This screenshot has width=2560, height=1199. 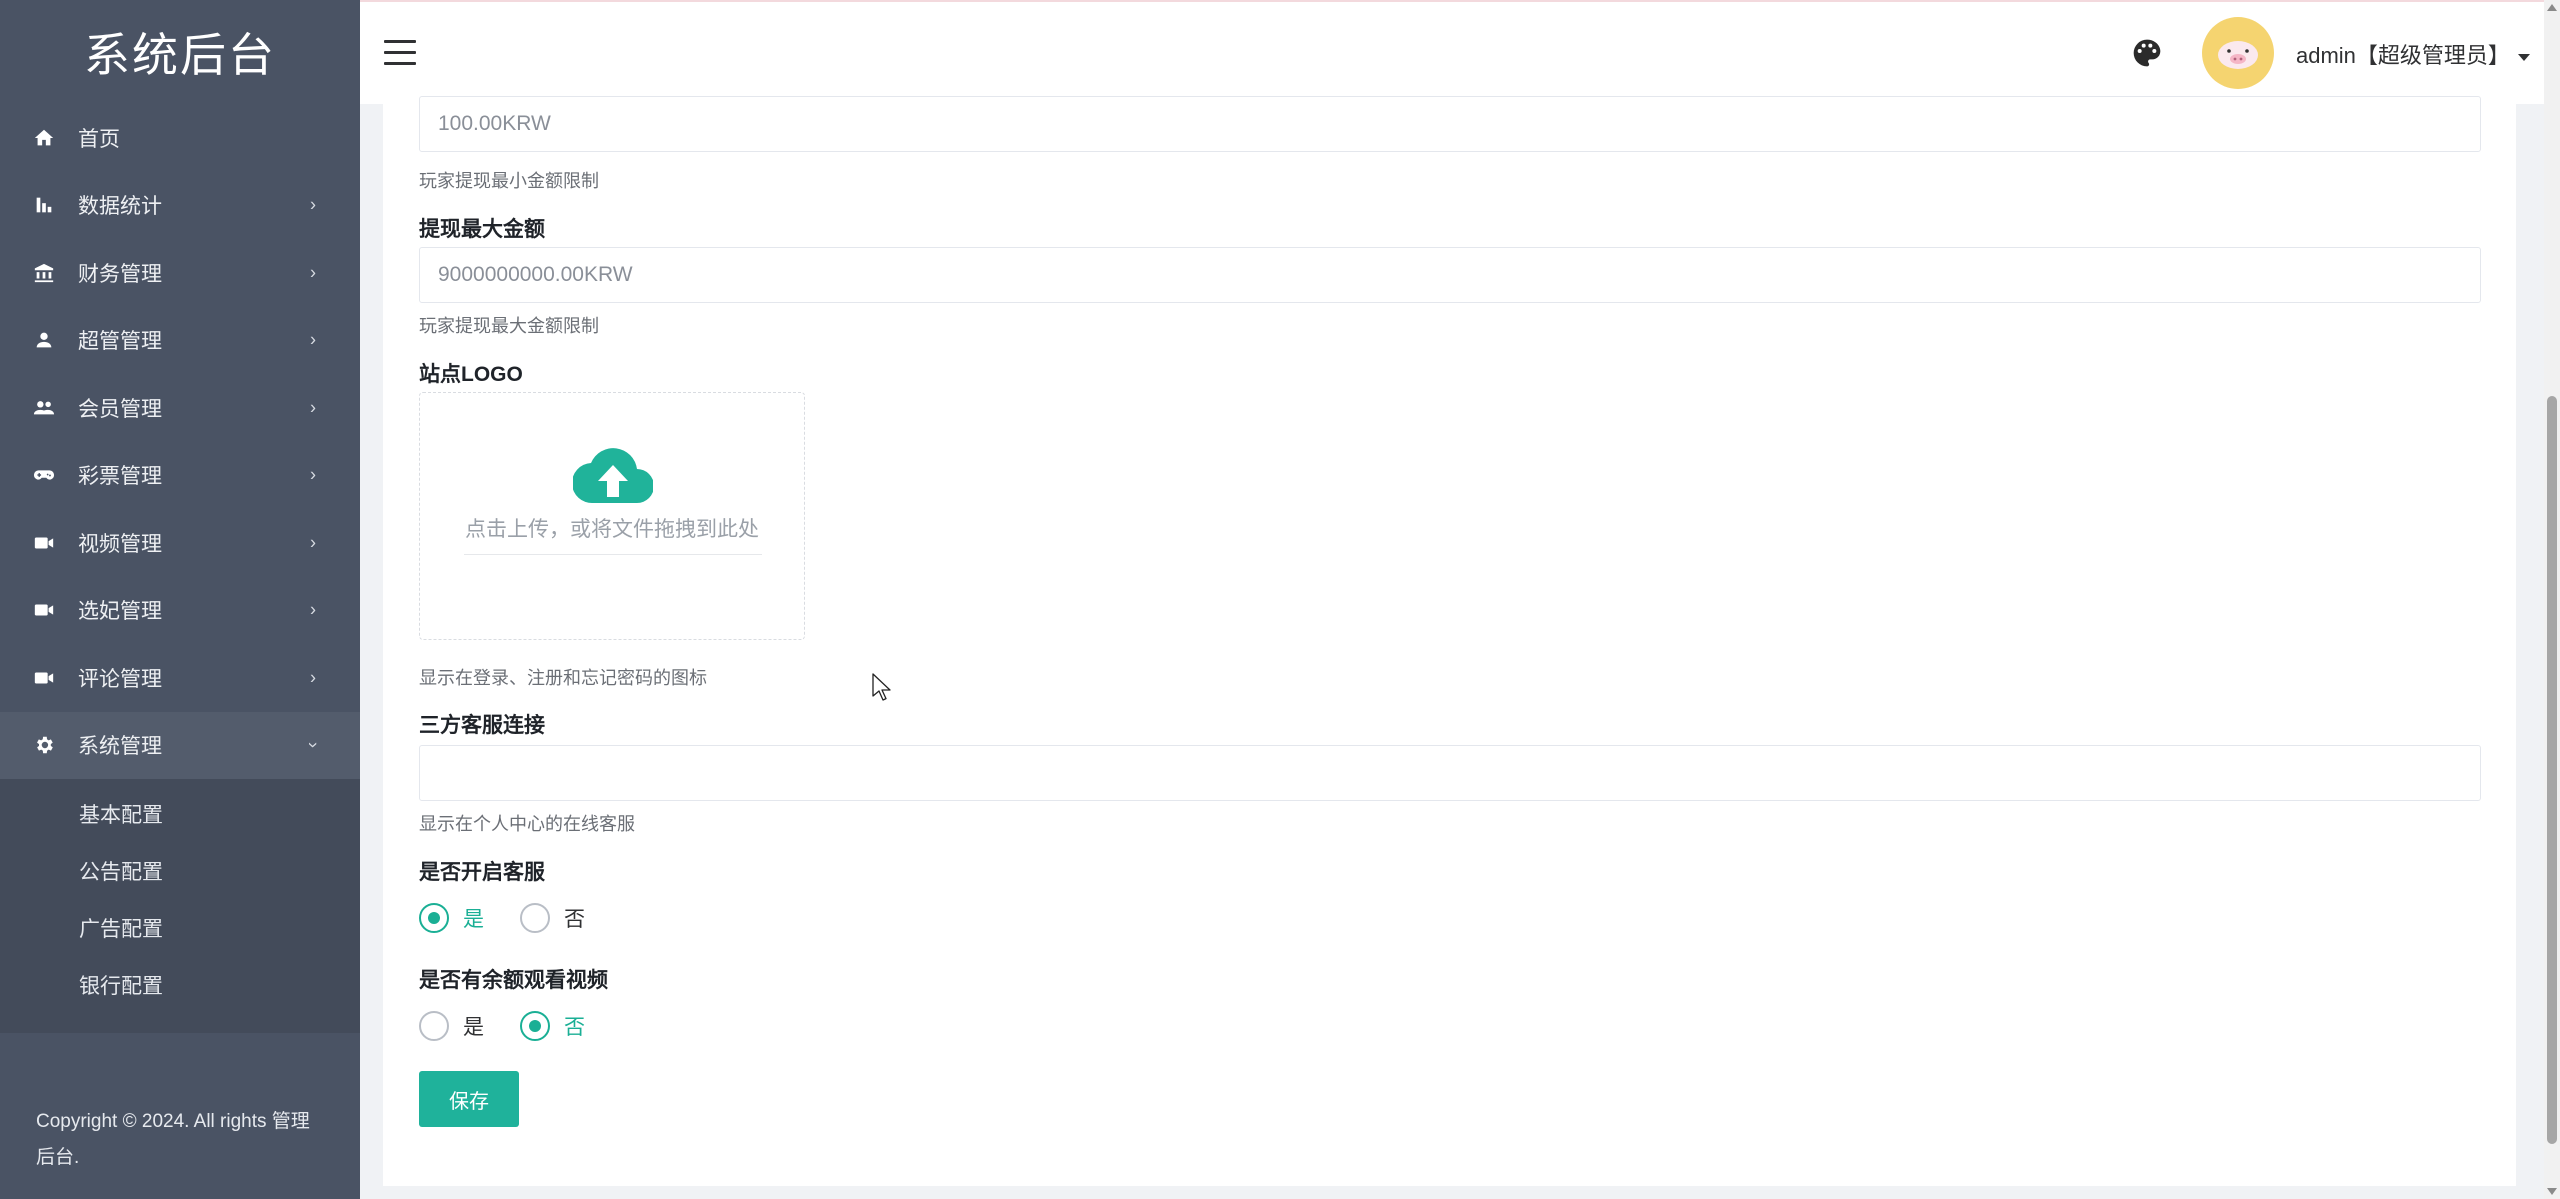 I want to click on sidebar-item-admins: 超管管理 ›, so click(x=180, y=341).